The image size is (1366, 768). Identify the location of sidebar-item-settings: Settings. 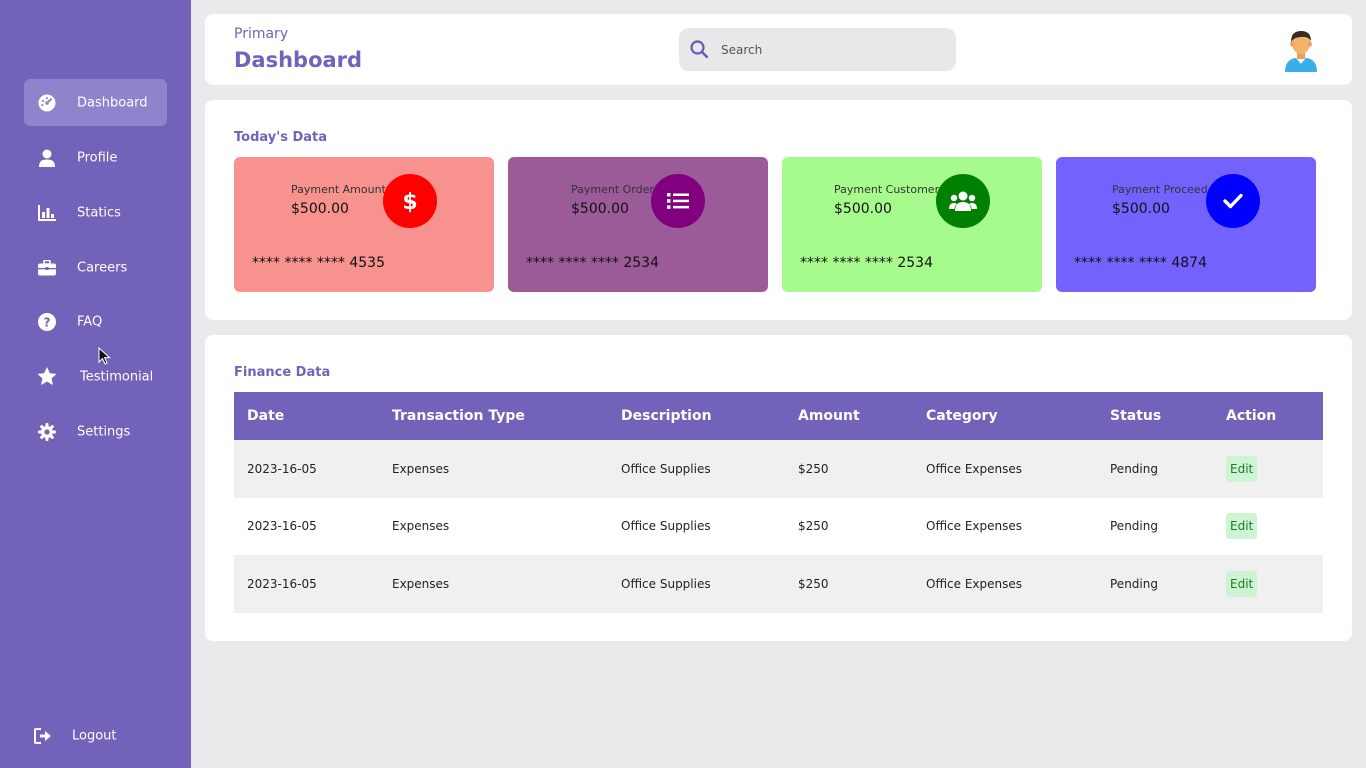
(95, 431).